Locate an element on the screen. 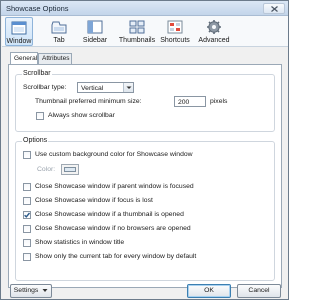 The width and height of the screenshot is (320, 300). dropdown-arrow is located at coordinates (128, 87).